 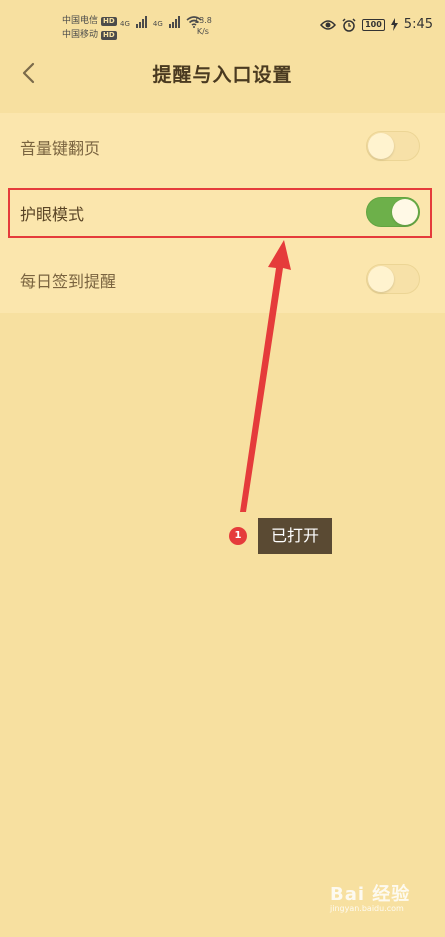 What do you see at coordinates (265, 376) in the screenshot?
I see `annotation-arrow` at bounding box center [265, 376].